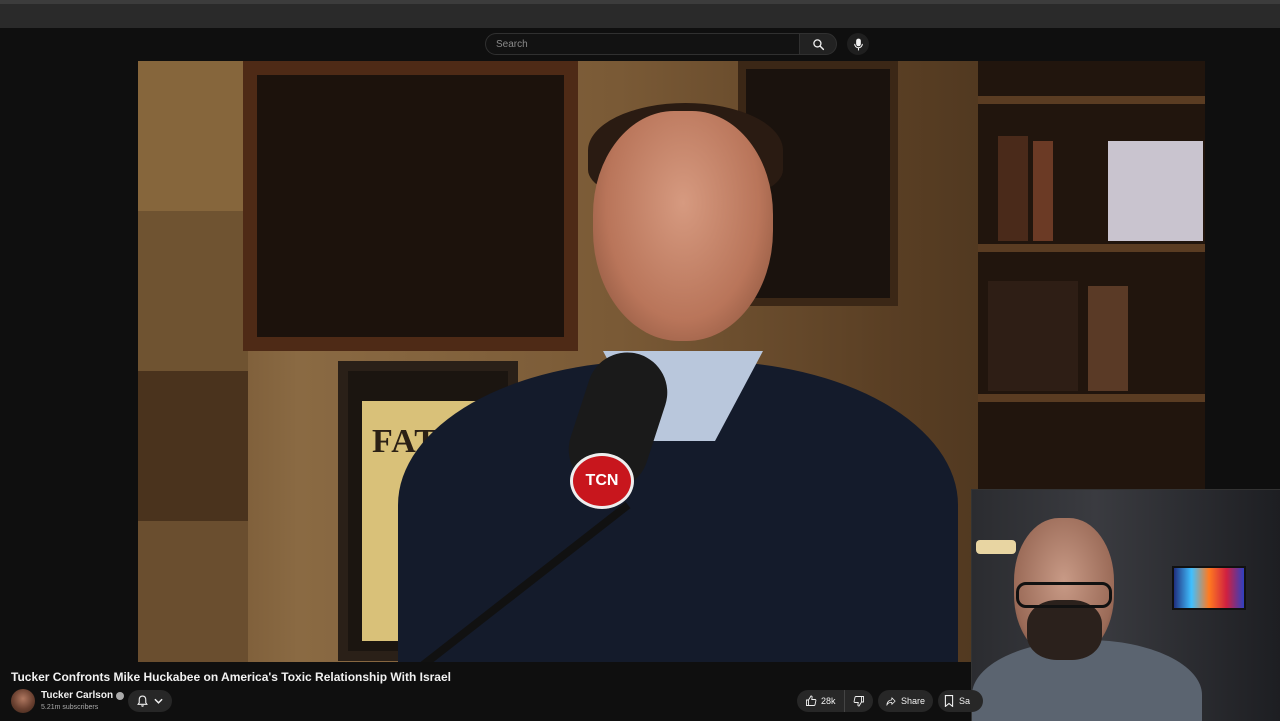 This screenshot has height=721, width=1280. Describe the element at coordinates (949, 701) in the screenshot. I see `bookmark-icon` at that location.